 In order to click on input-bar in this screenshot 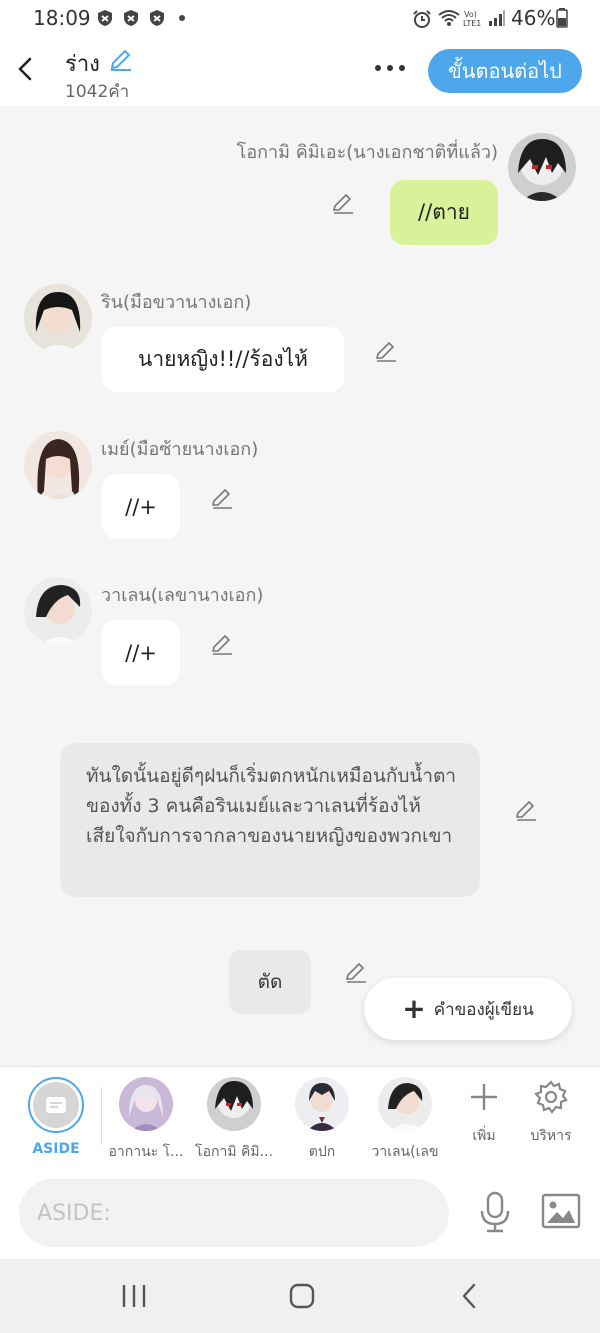, I will do `click(300, 1215)`.